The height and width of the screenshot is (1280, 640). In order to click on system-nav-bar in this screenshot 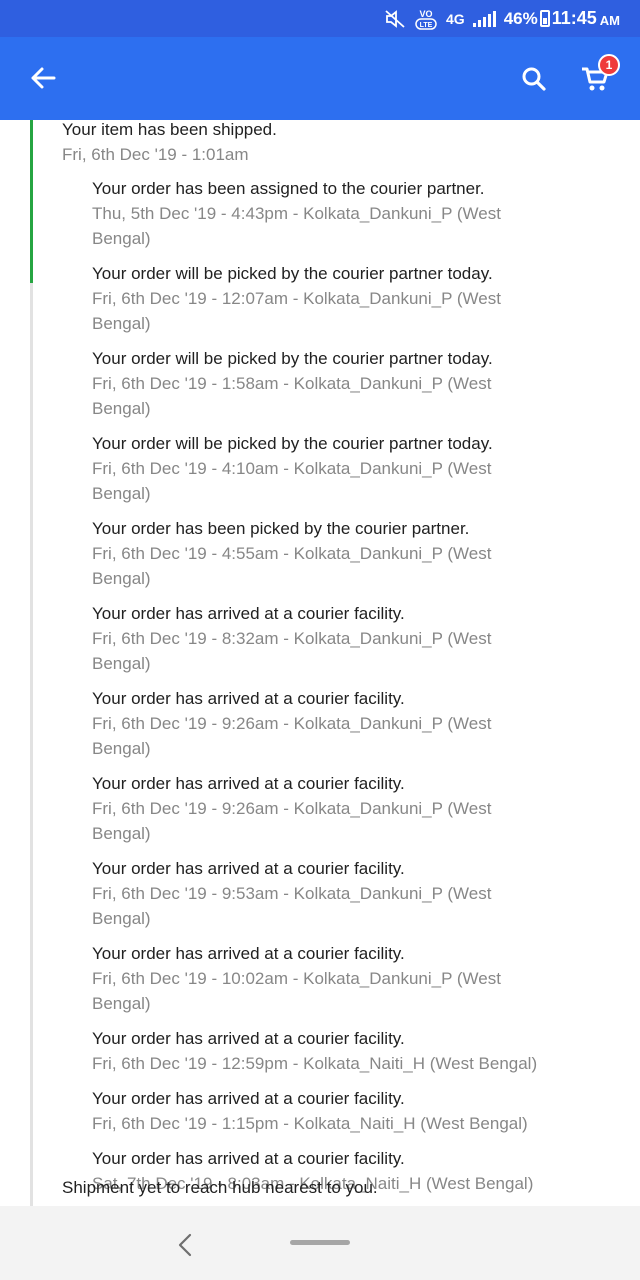, I will do `click(320, 1243)`.